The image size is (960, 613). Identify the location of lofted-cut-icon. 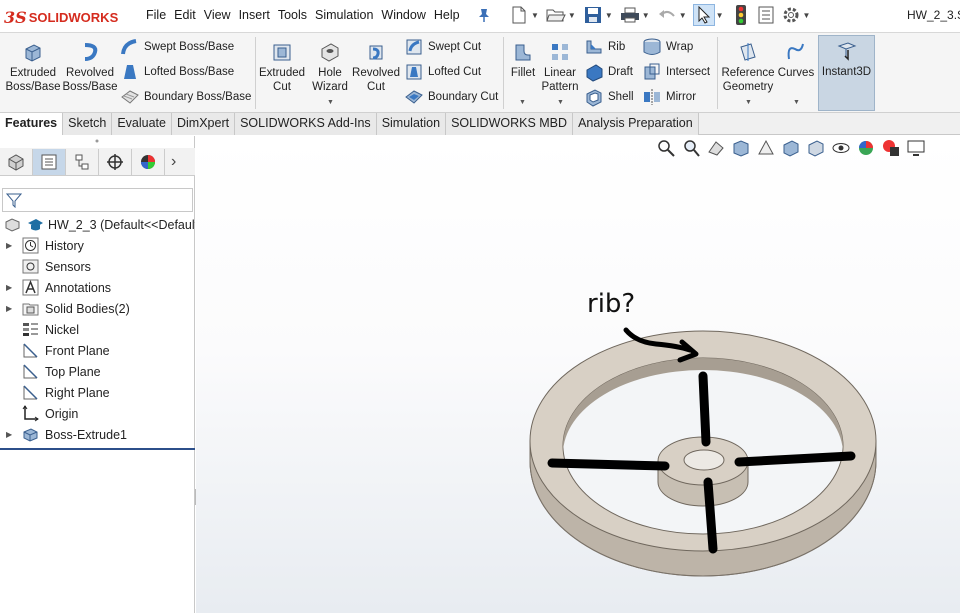
(414, 72).